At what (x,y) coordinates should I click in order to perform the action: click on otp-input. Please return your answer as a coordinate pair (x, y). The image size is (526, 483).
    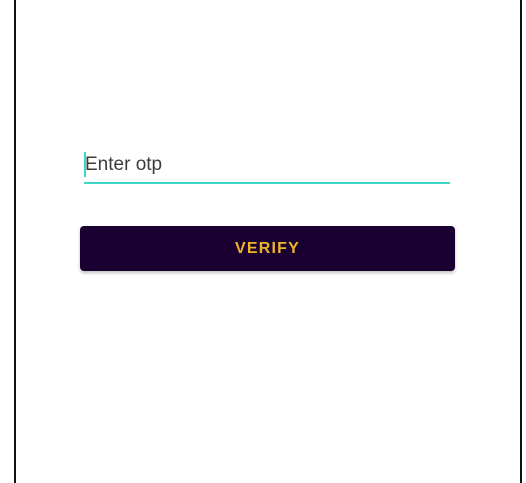
    Looking at the image, I should click on (267, 165).